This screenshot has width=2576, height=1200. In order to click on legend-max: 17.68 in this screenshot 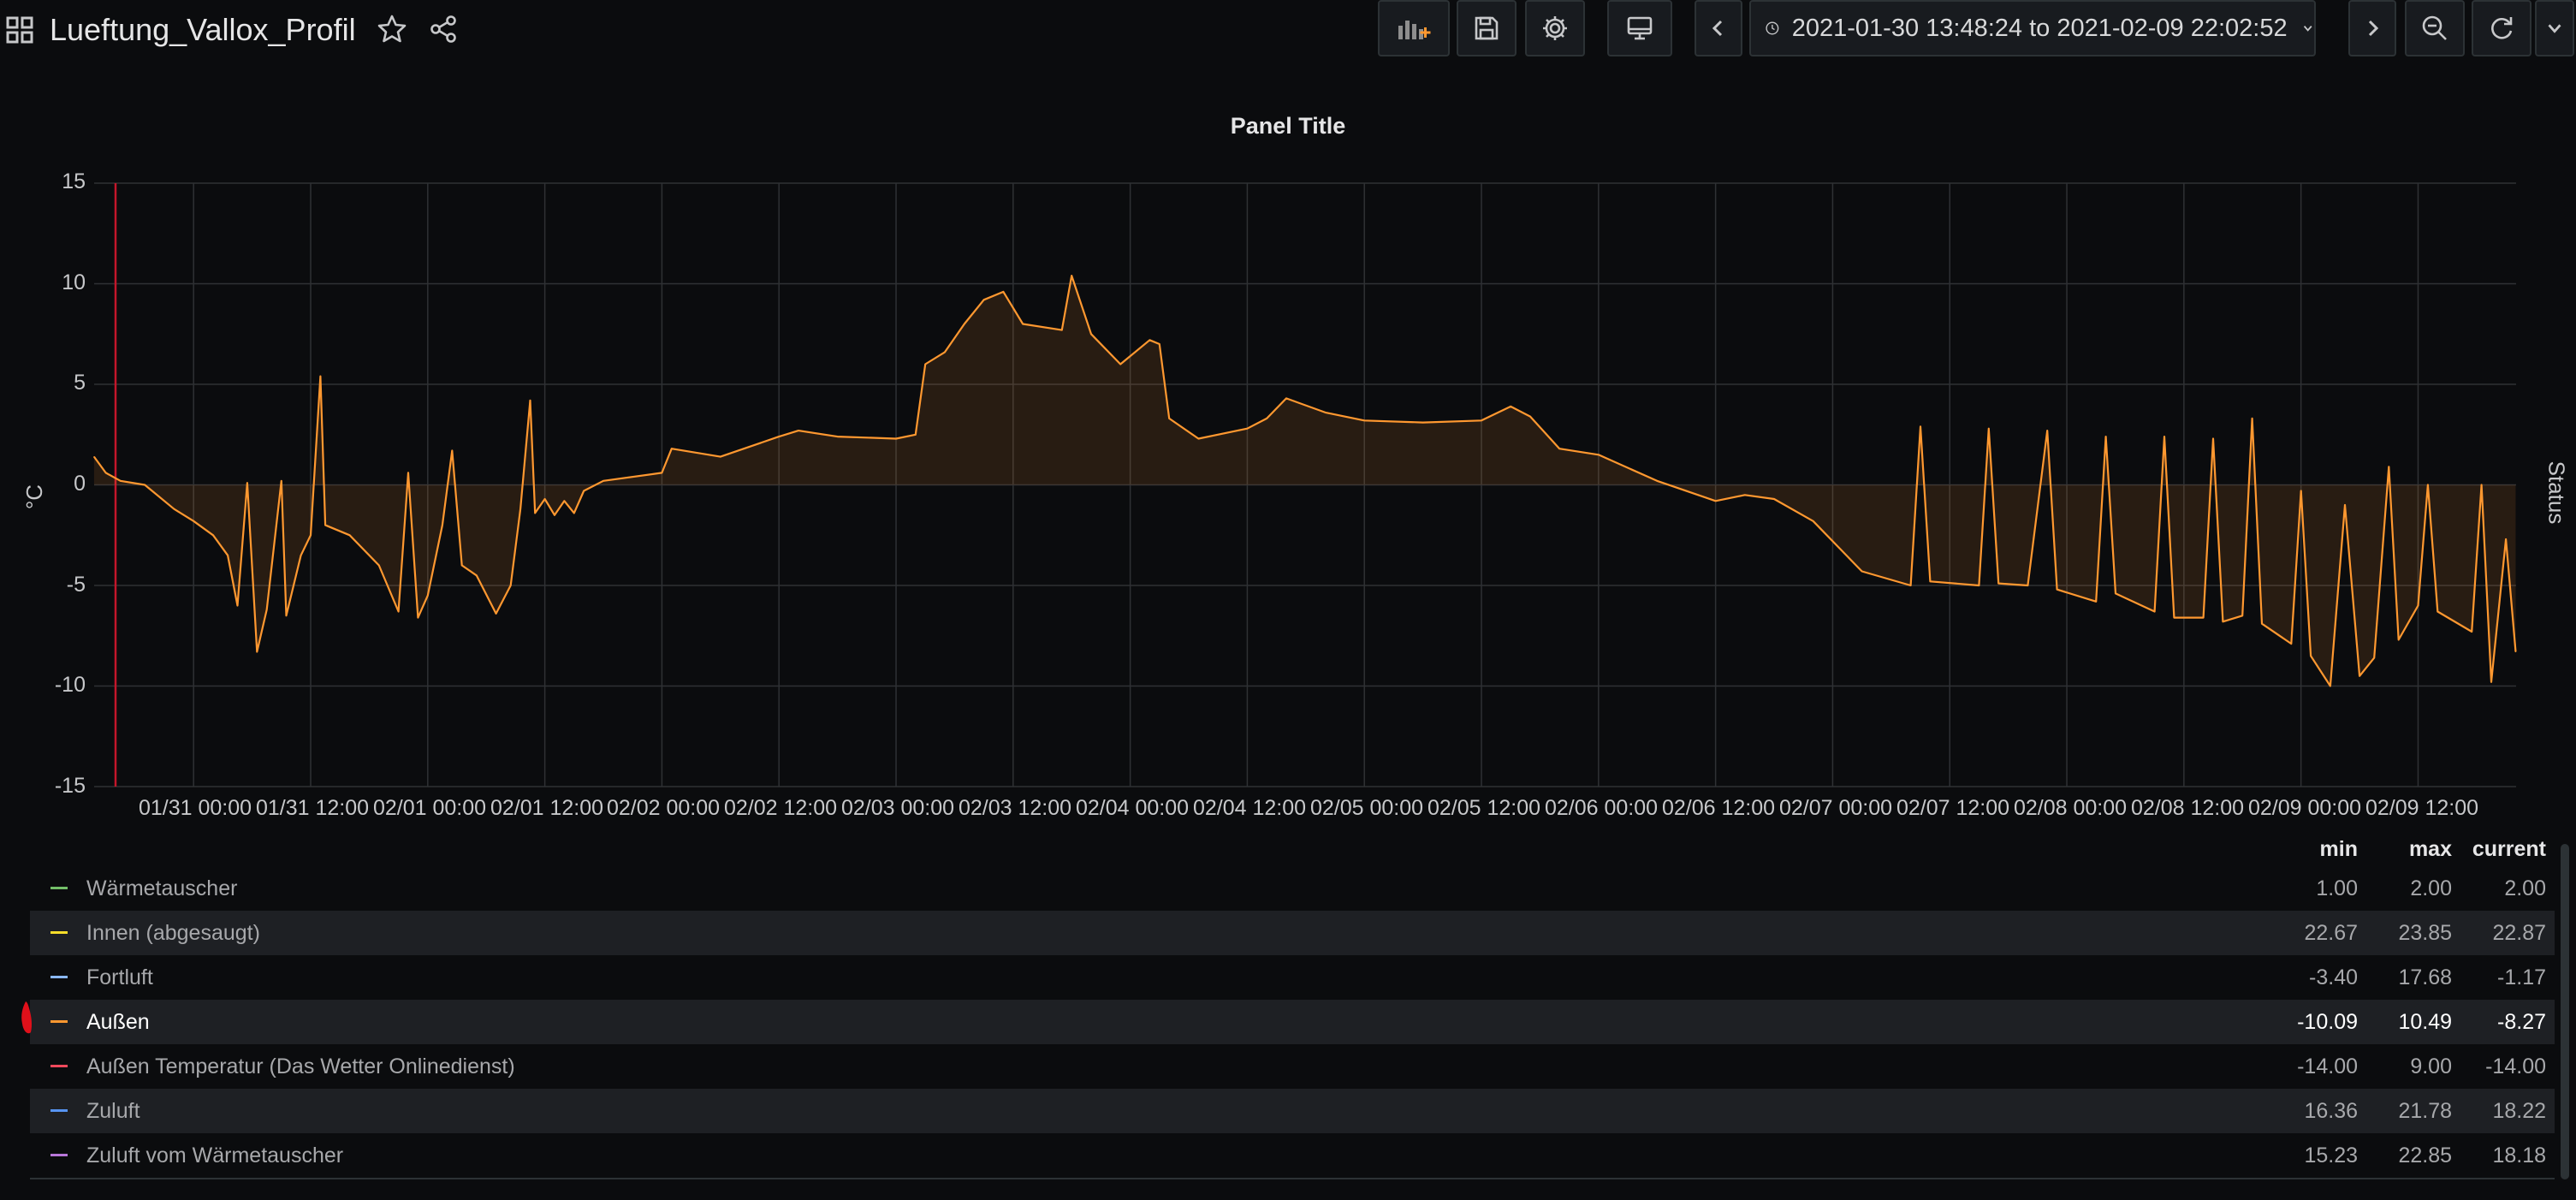, I will do `click(2425, 977)`.